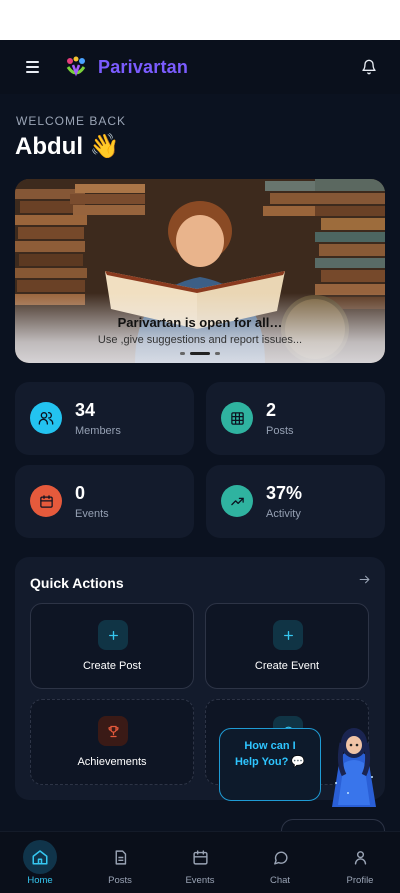 This screenshot has height=893, width=400. Describe the element at coordinates (360, 857) in the screenshot. I see `user-icon` at that location.